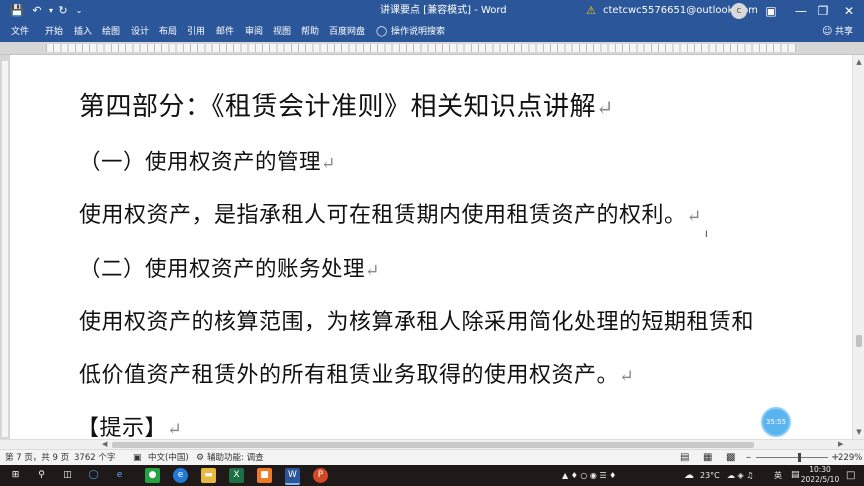 This screenshot has height=486, width=864. What do you see at coordinates (739, 11) in the screenshot?
I see `avatar: c` at bounding box center [739, 11].